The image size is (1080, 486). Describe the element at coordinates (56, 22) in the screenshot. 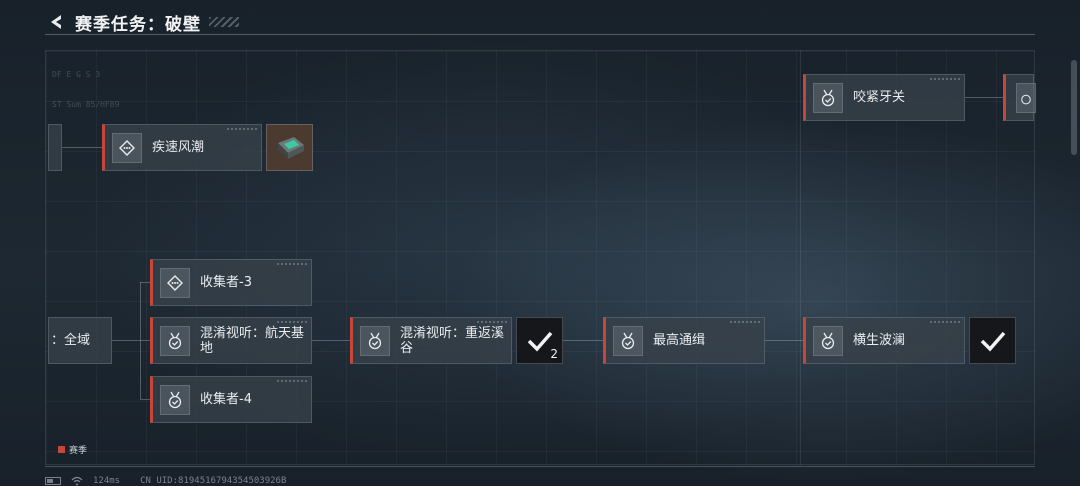

I see `back-arrow-icon` at that location.